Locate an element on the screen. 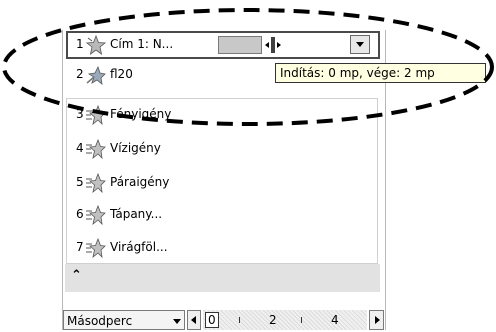 The image size is (496, 332). time-units-label: Másodperc is located at coordinates (100, 321).